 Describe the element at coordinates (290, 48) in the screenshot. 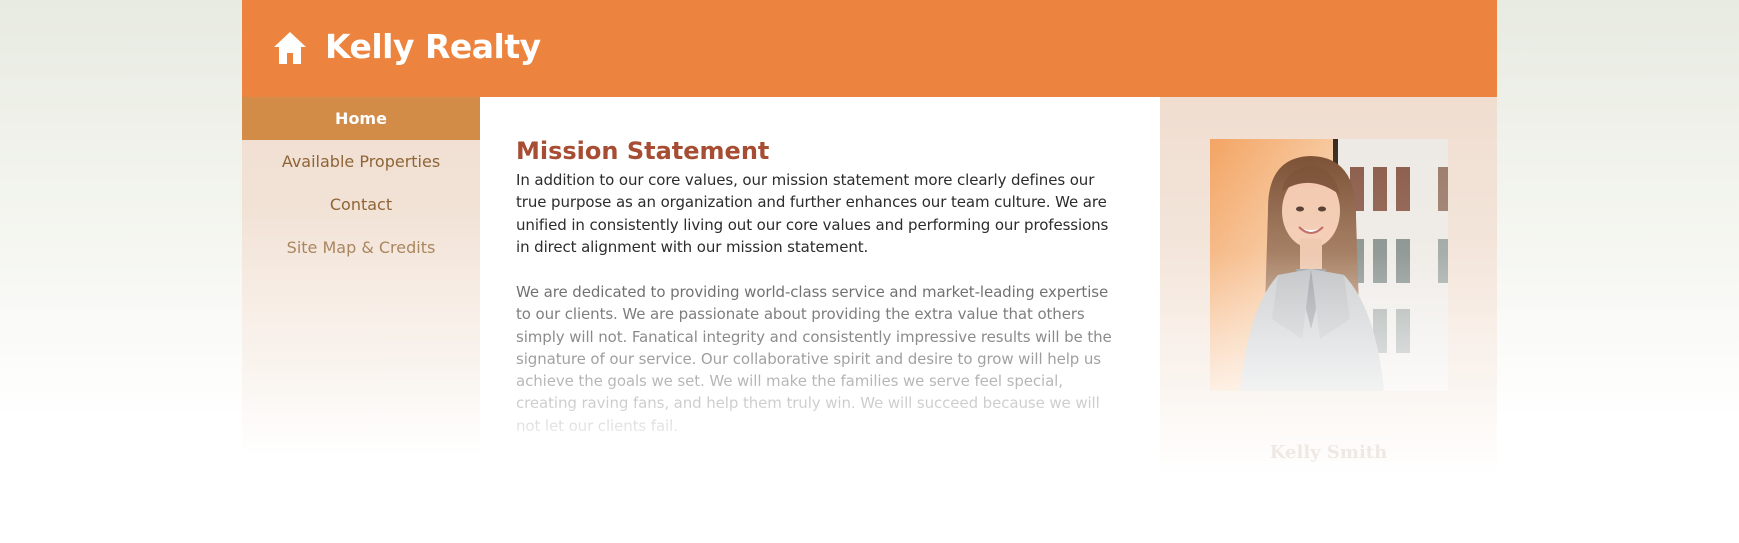

I see `house-icon` at that location.